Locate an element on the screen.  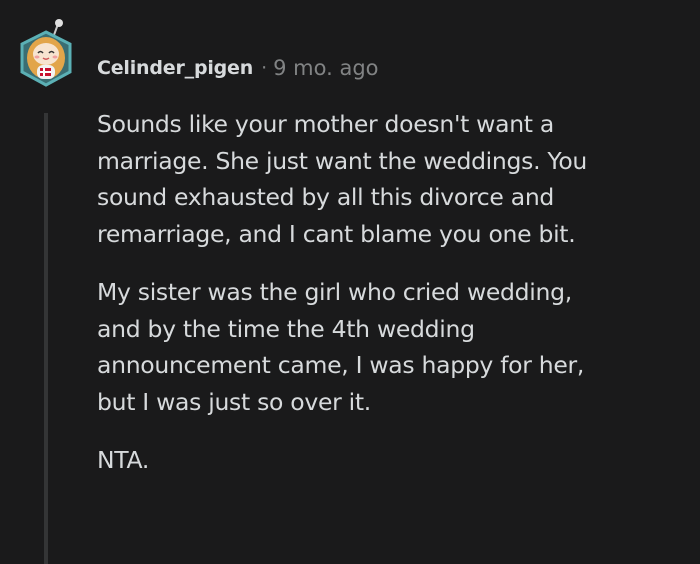
text-line: and by the time the 4th wedding is located at coordinates (286, 328).